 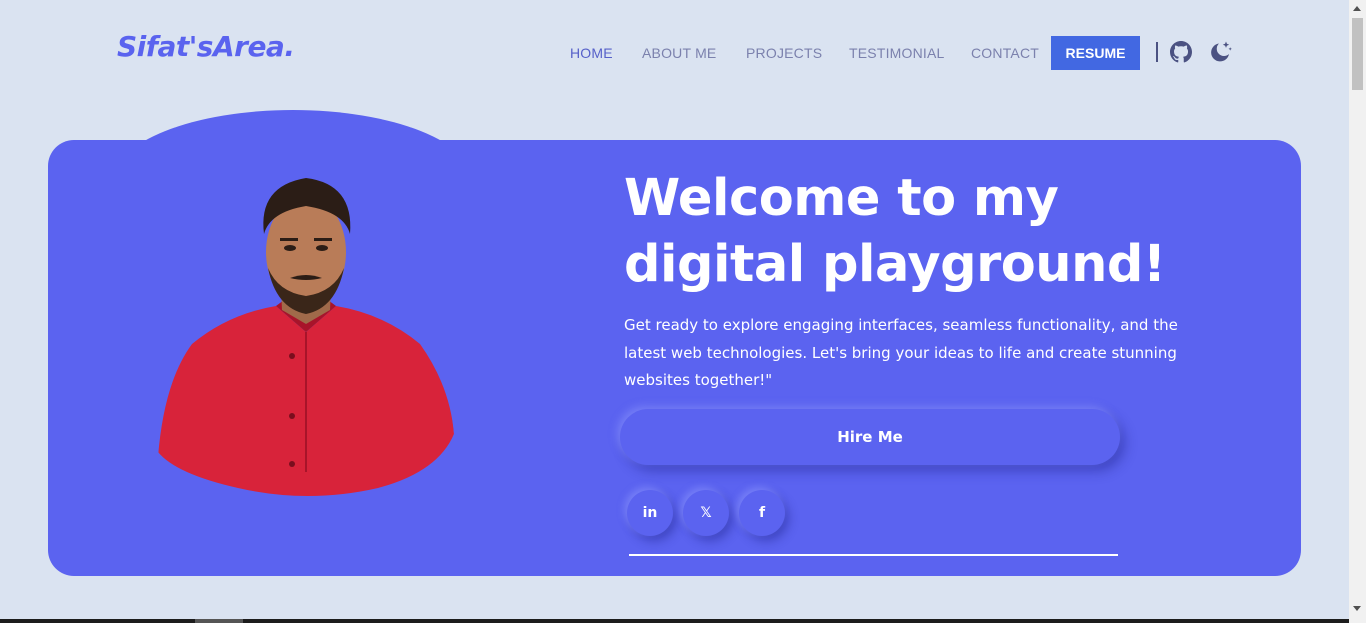 What do you see at coordinates (591, 53) in the screenshot?
I see `nav-home: HOME` at bounding box center [591, 53].